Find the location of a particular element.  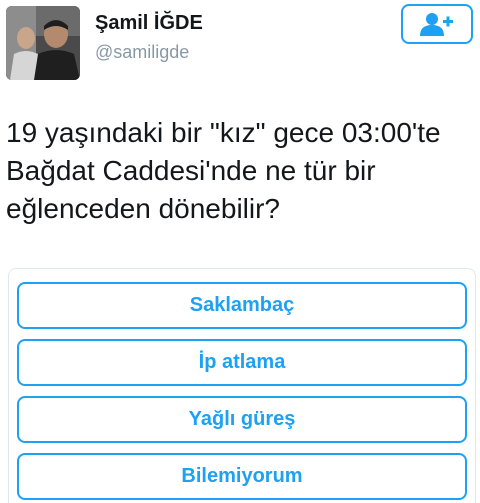

poll-option-saklambac: Saklambaç is located at coordinates (242, 305).